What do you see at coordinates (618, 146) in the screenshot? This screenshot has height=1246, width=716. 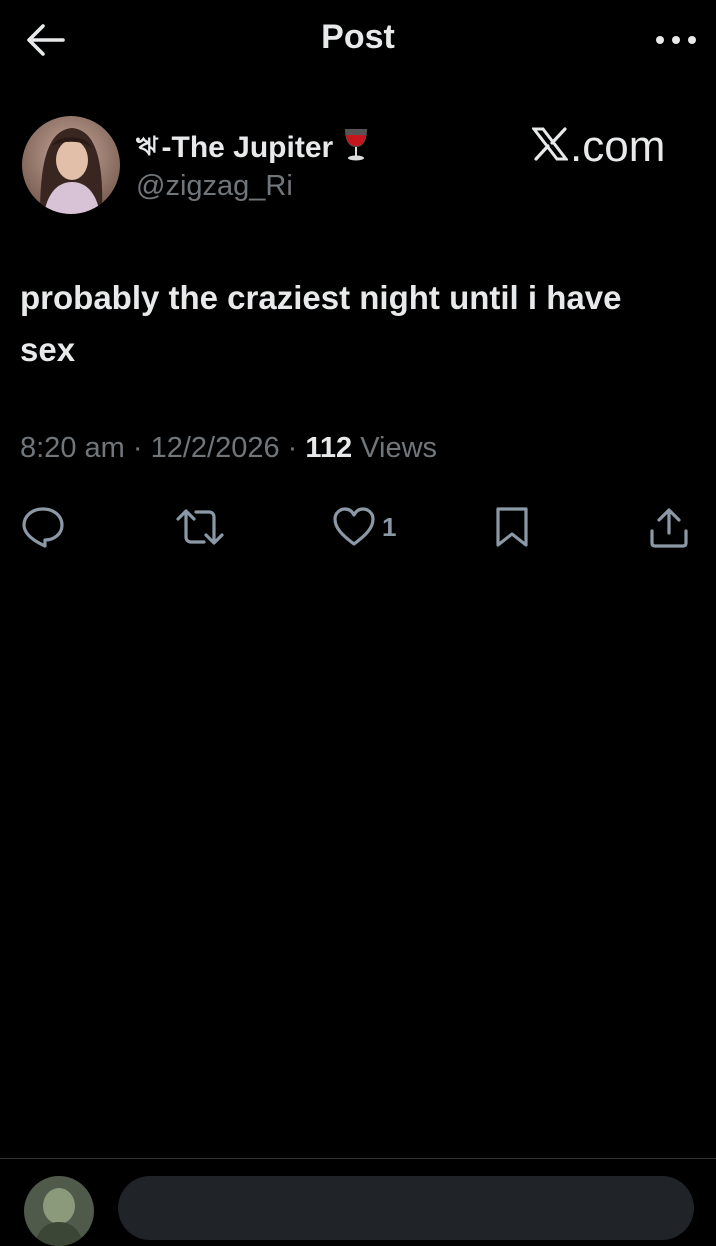 I see `brand-domain-text: .com` at bounding box center [618, 146].